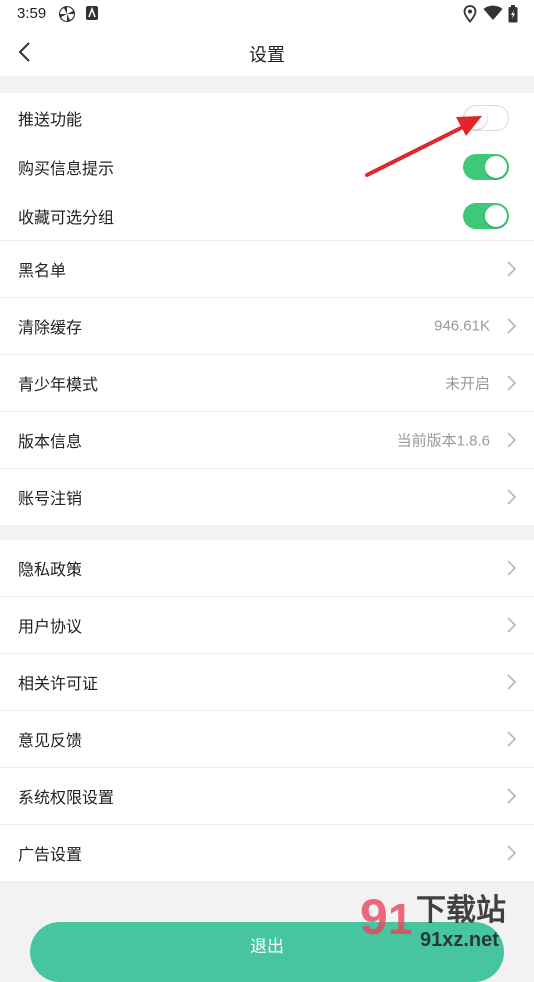  Describe the element at coordinates (50, 855) in the screenshot. I see `ad-settings-label: 广告设置` at that location.